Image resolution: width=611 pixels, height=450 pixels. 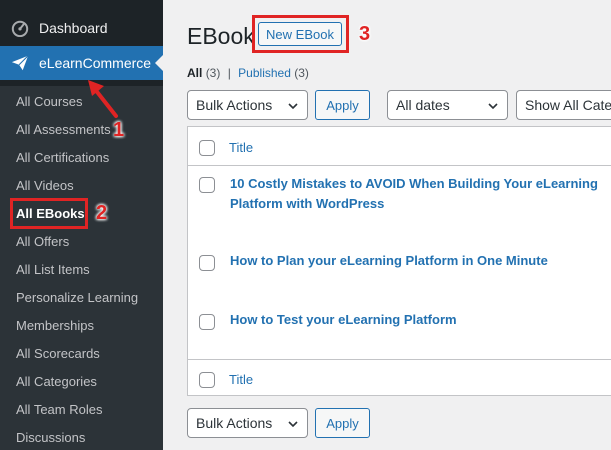 I want to click on sidebar-item-all-scorecards: All Scorecards, so click(x=58, y=353).